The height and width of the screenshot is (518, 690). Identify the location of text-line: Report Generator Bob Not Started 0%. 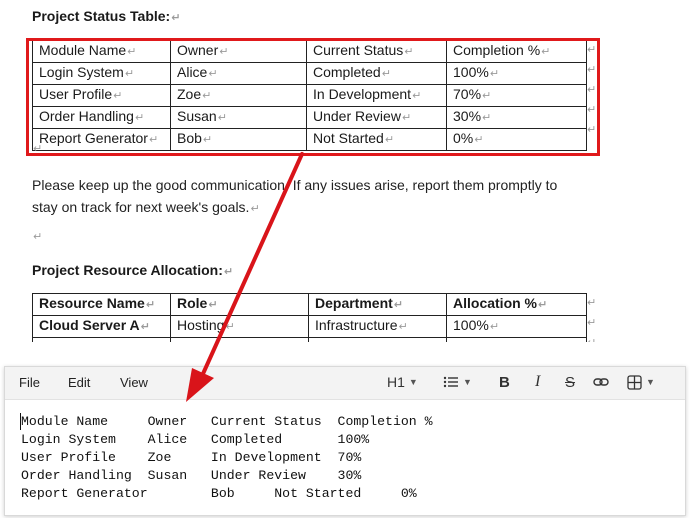
(219, 493).